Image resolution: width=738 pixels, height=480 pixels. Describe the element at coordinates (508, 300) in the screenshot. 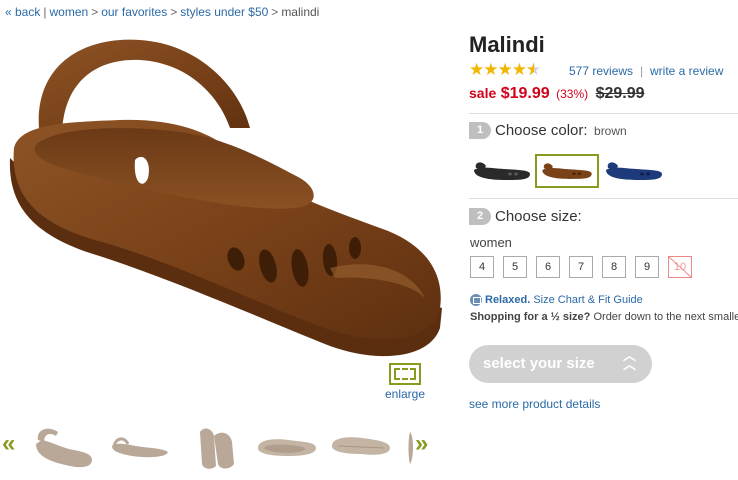

I see `fit-type: Relaxed.` at that location.